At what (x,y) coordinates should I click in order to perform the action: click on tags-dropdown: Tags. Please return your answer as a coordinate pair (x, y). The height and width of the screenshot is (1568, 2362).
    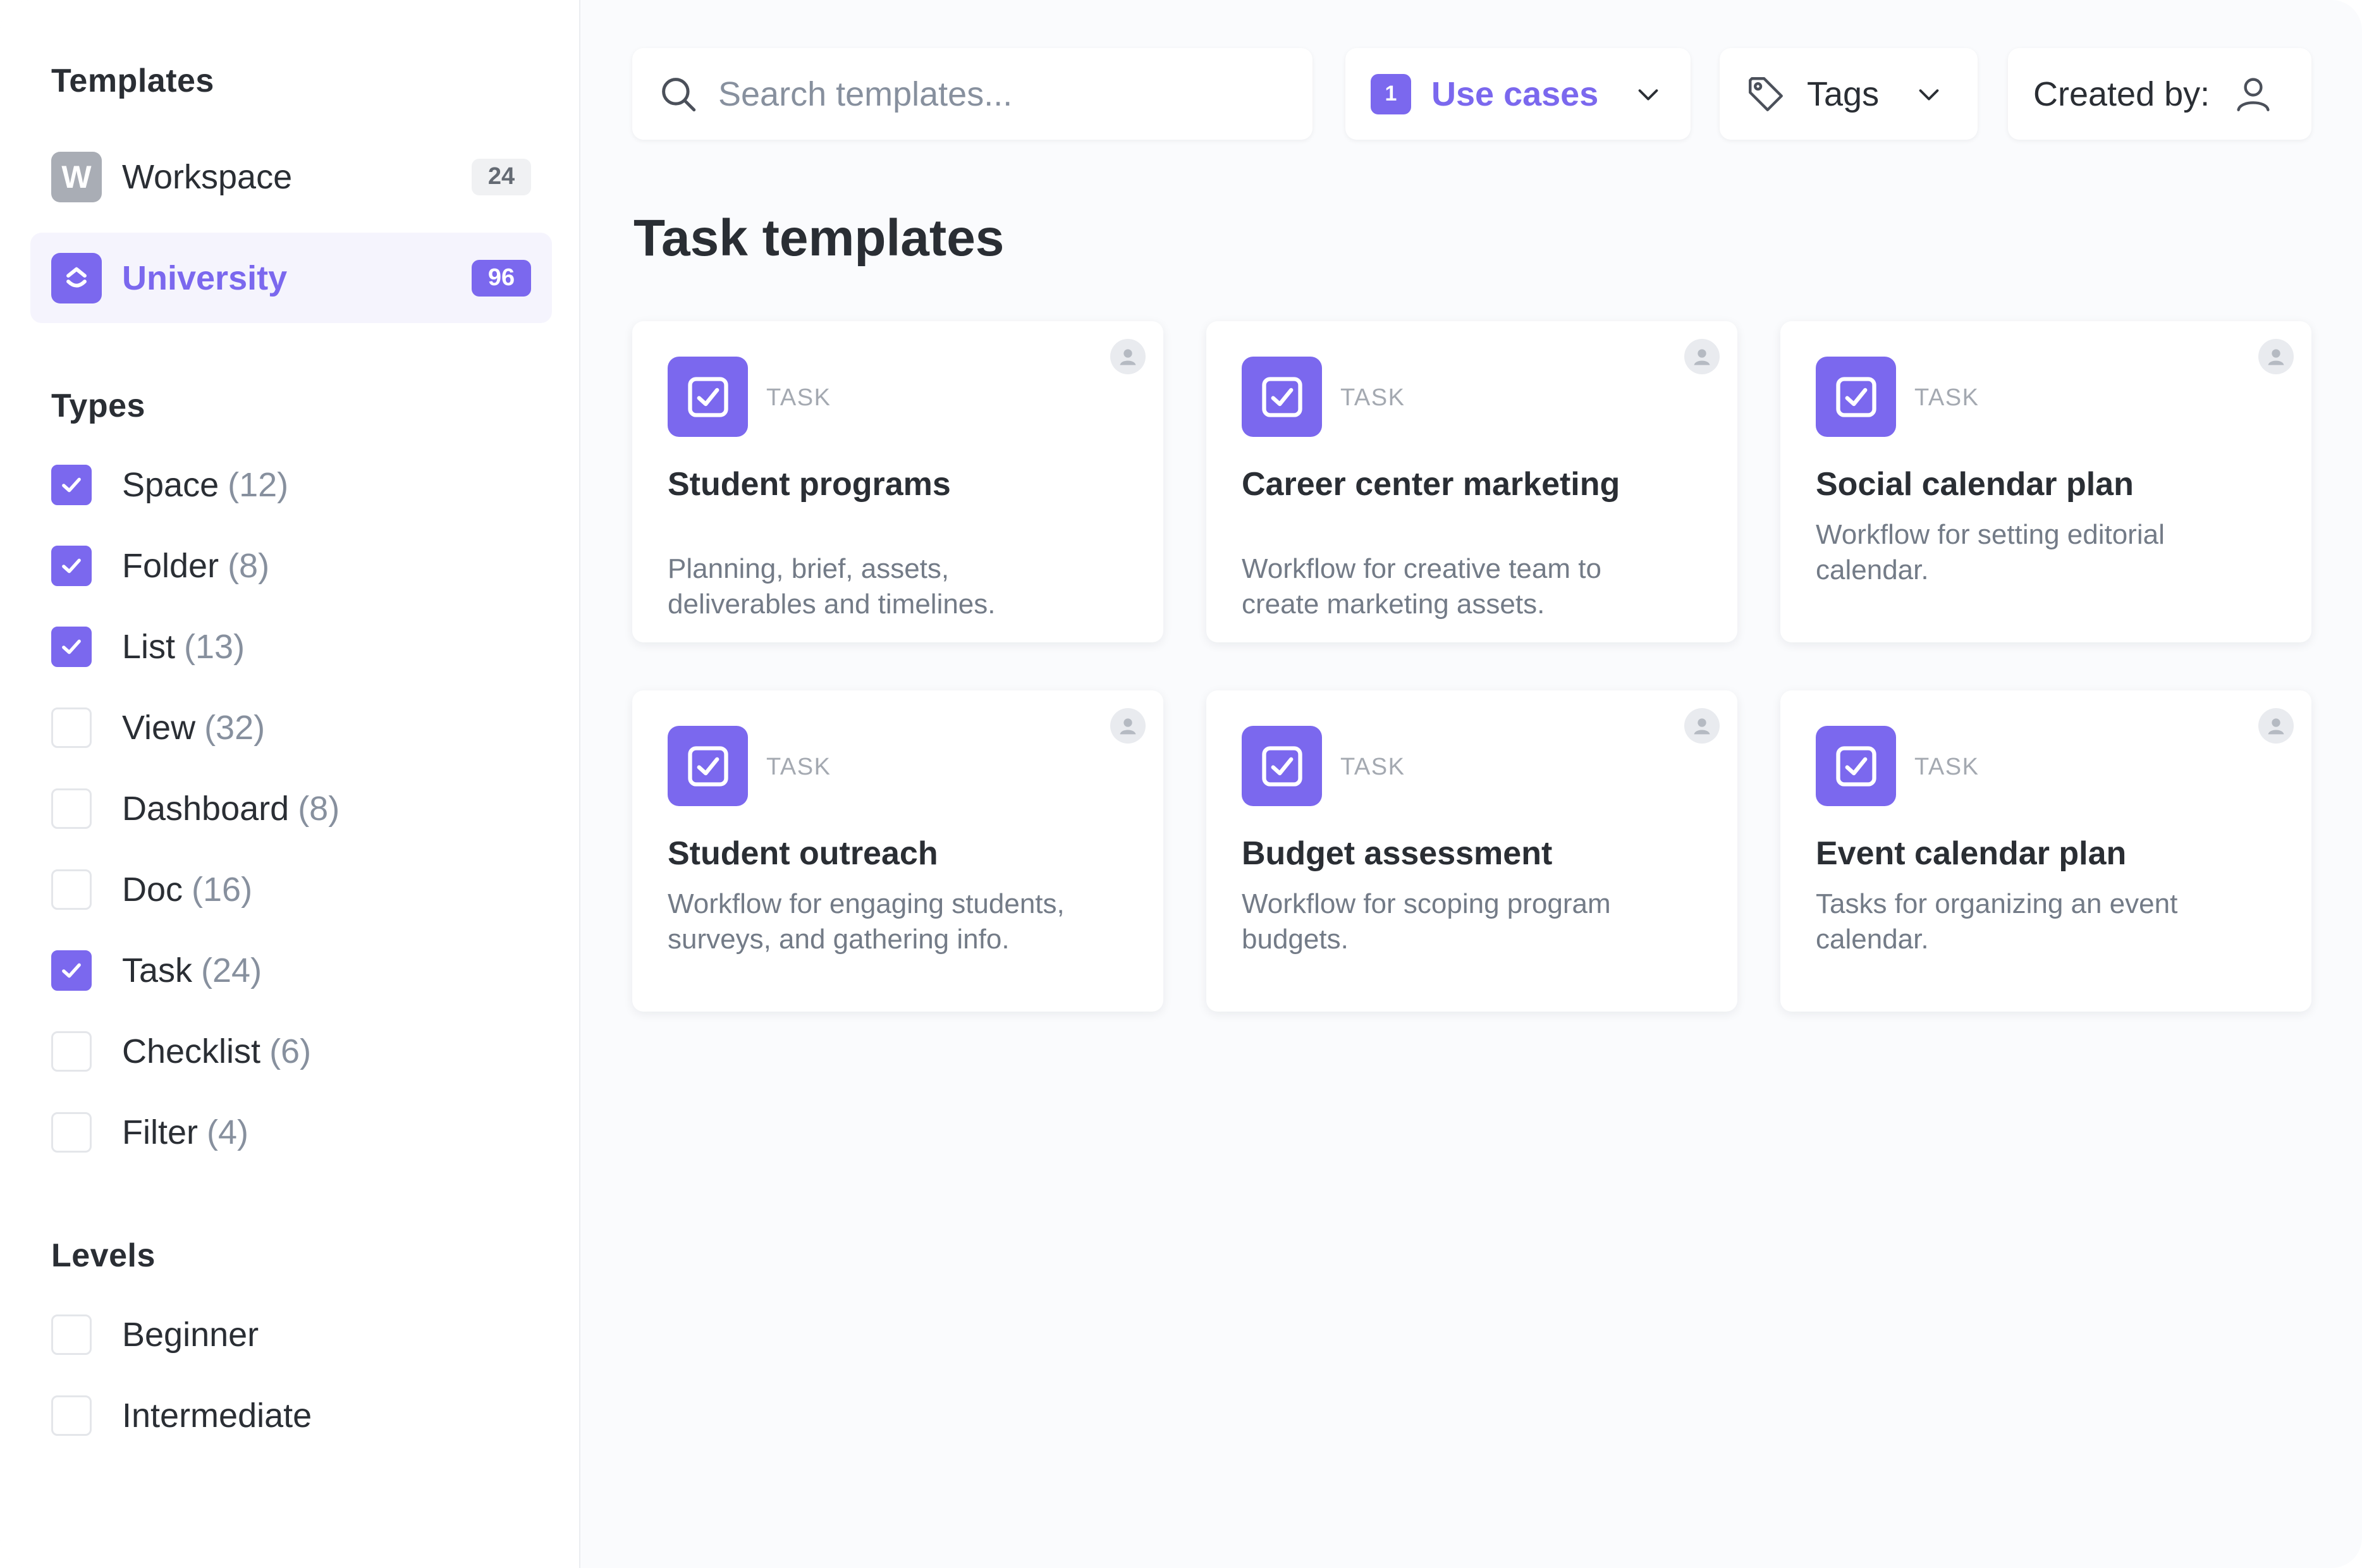
    Looking at the image, I should click on (1849, 94).